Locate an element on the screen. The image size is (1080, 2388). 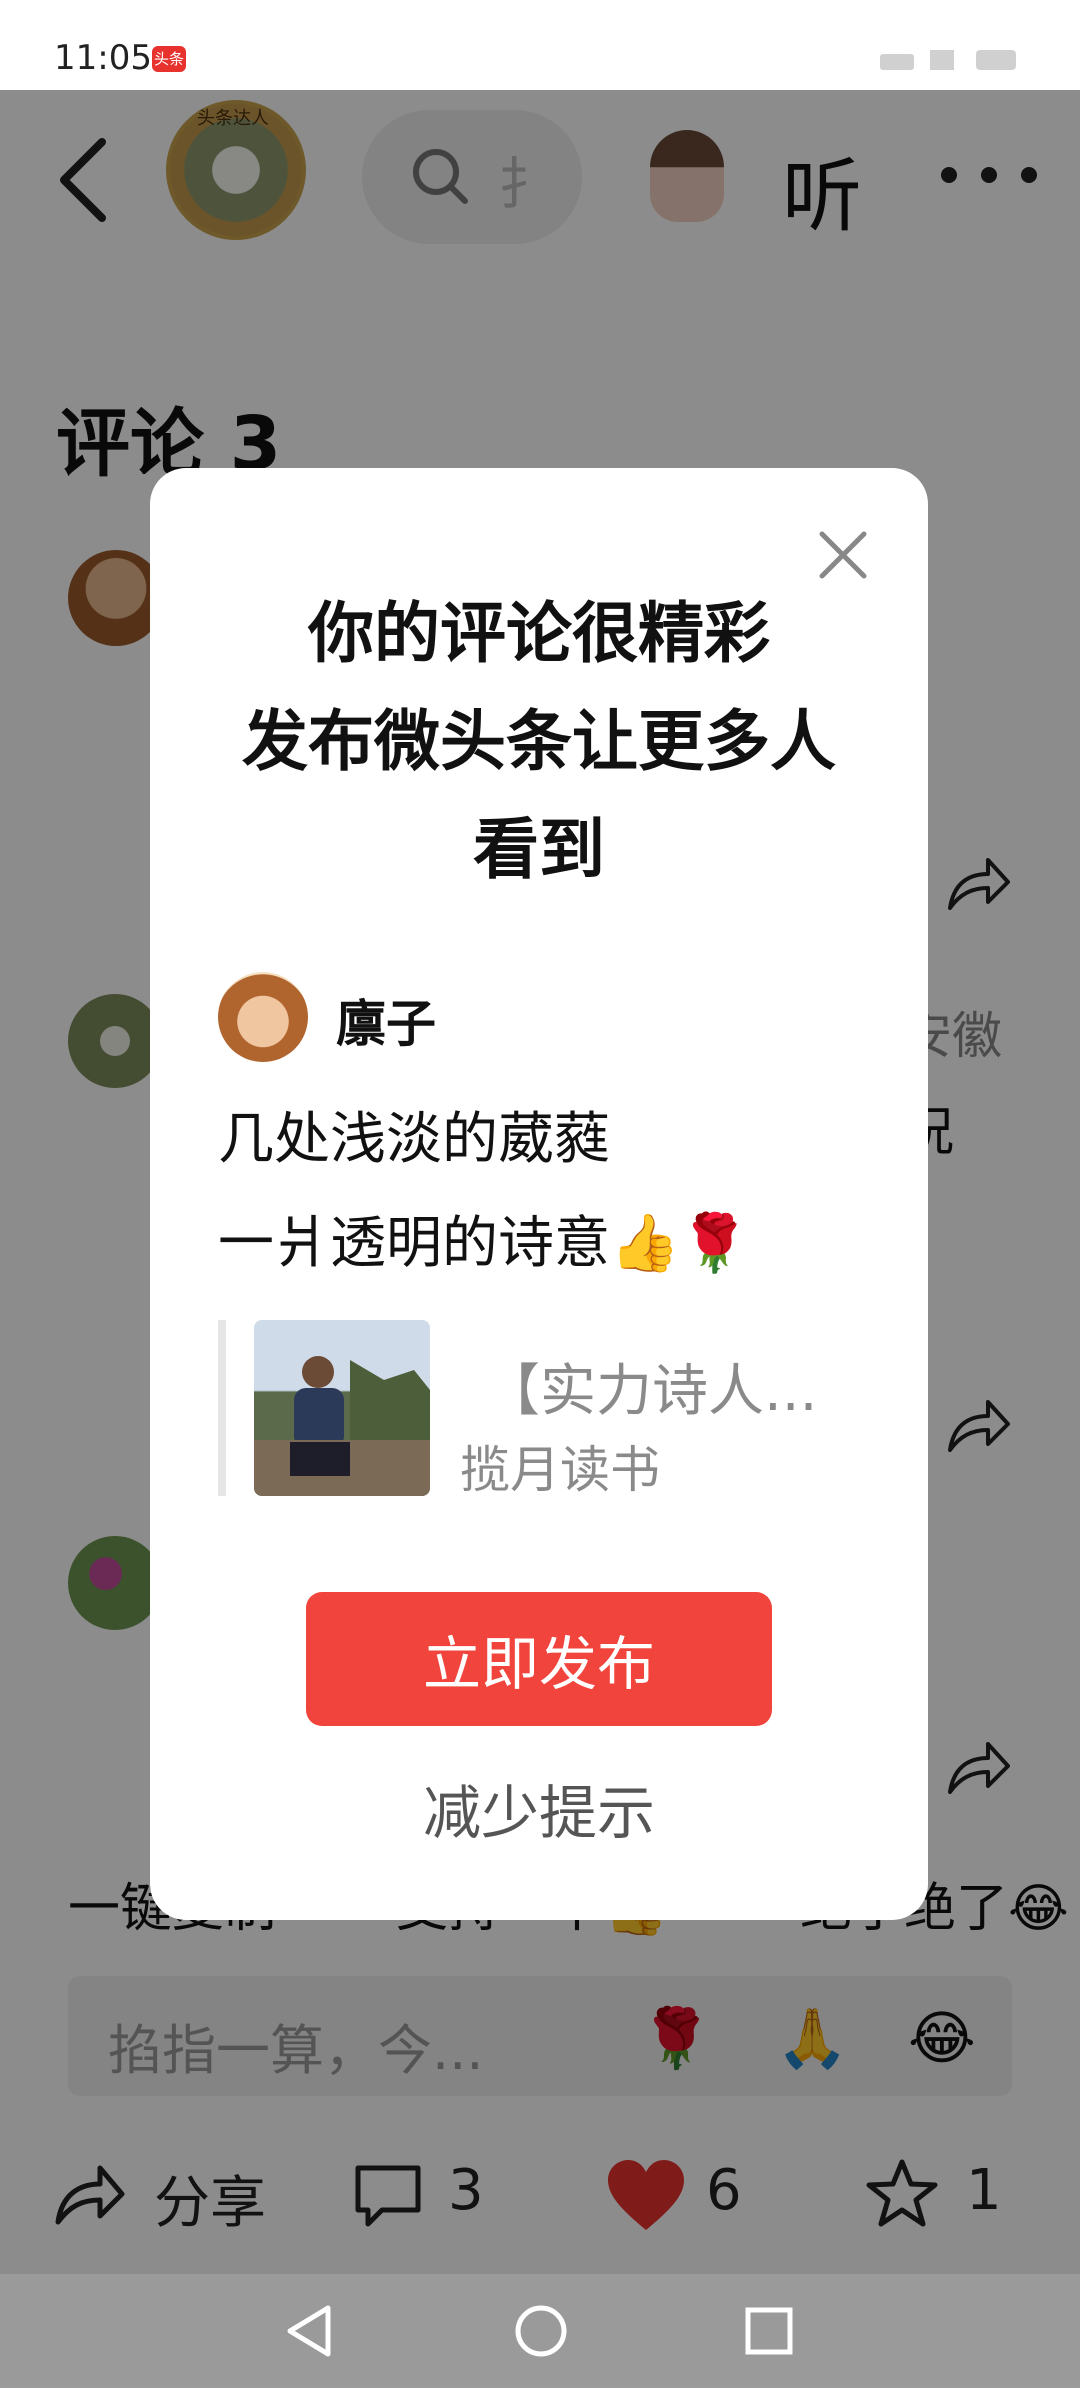
publish-button: 立即发布 is located at coordinates (539, 1659).